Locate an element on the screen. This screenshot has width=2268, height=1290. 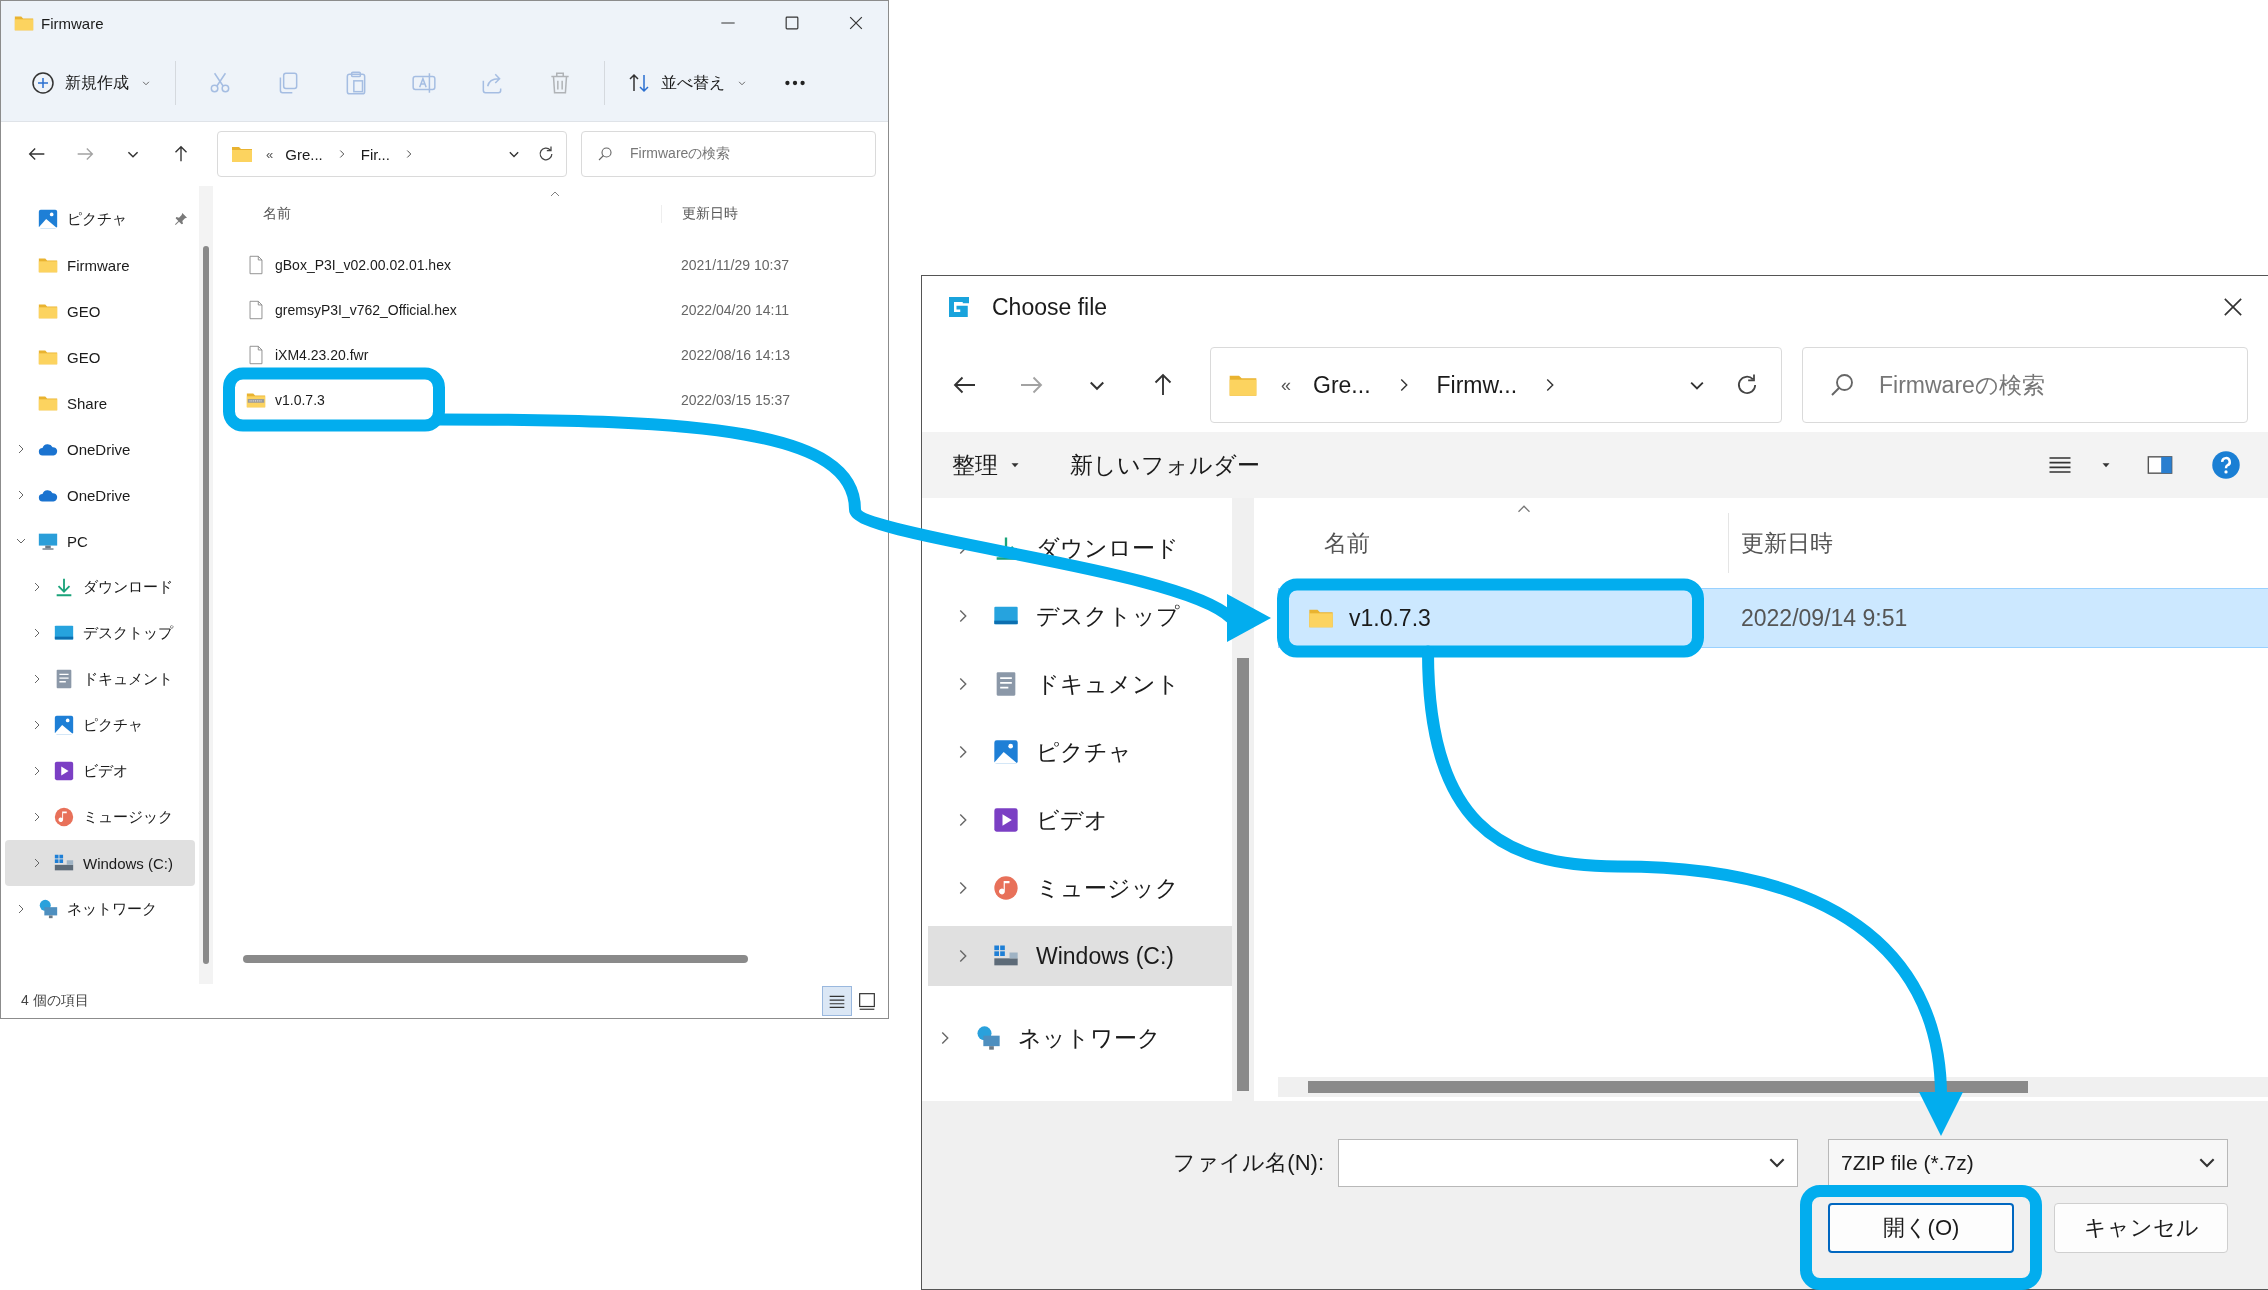
window-title: Choose file is located at coordinates (1050, 307).